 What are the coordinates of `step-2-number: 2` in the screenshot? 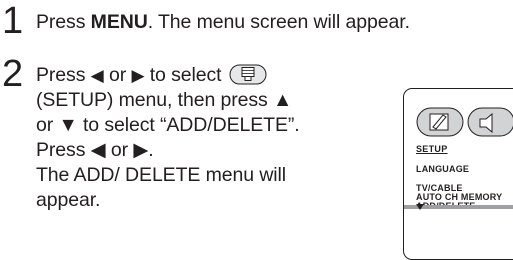 It's located at (13, 74).